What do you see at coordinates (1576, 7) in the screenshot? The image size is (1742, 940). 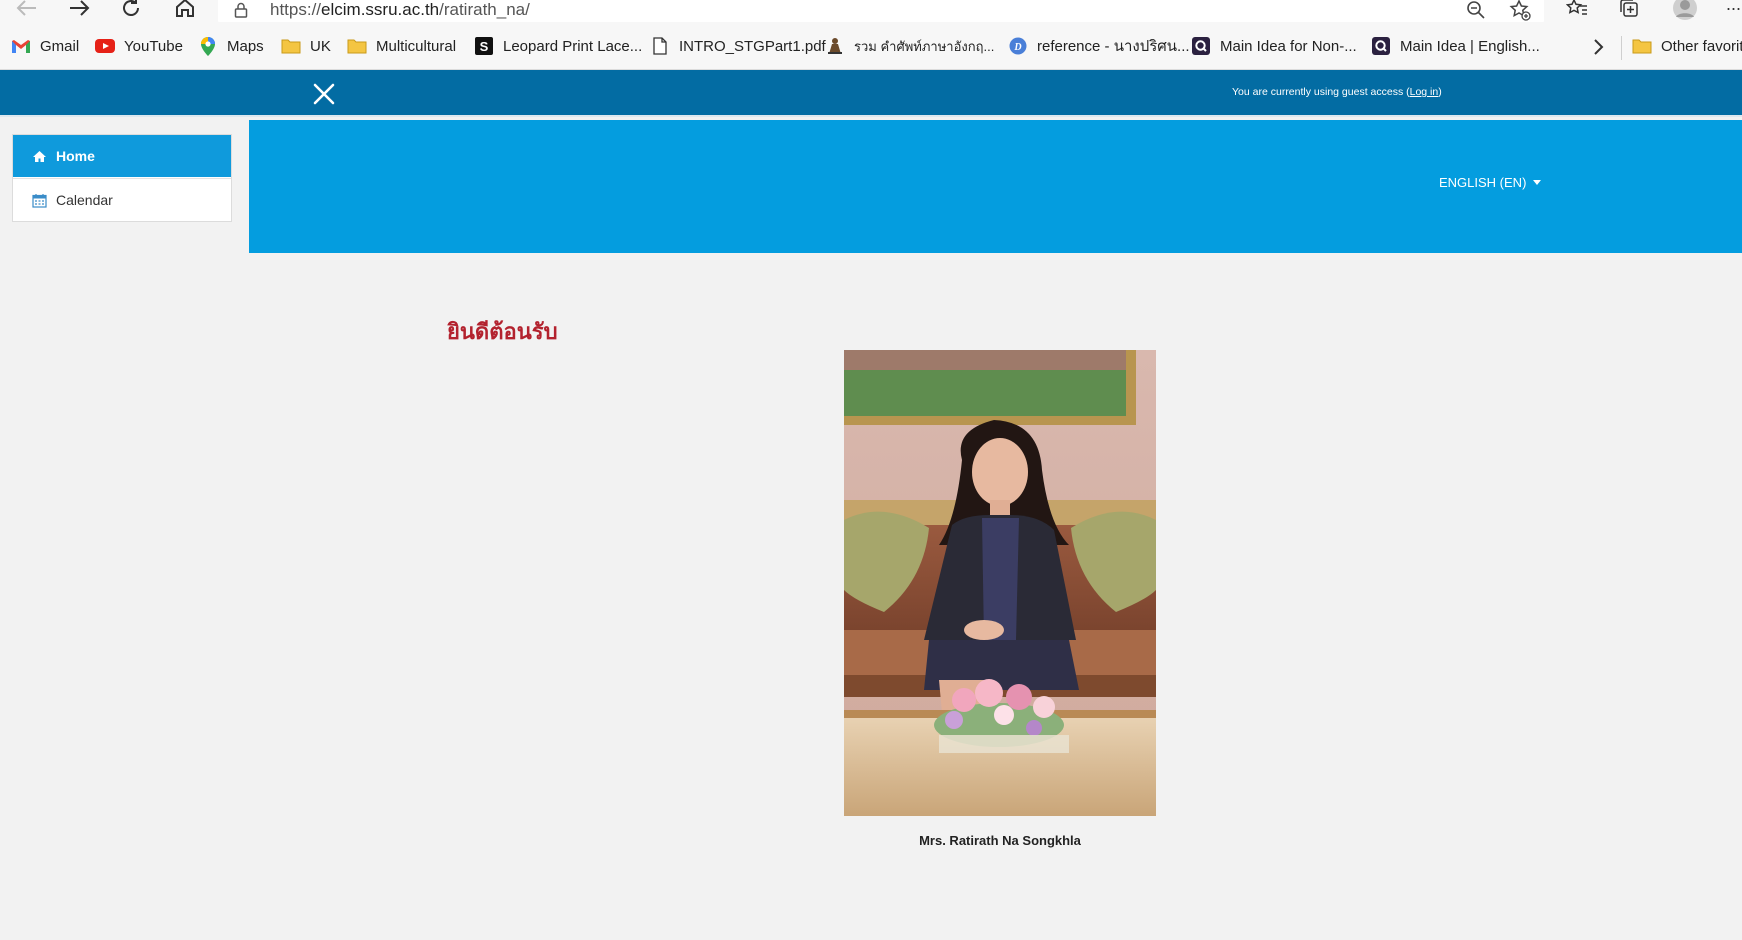 I see `favorites-icon` at bounding box center [1576, 7].